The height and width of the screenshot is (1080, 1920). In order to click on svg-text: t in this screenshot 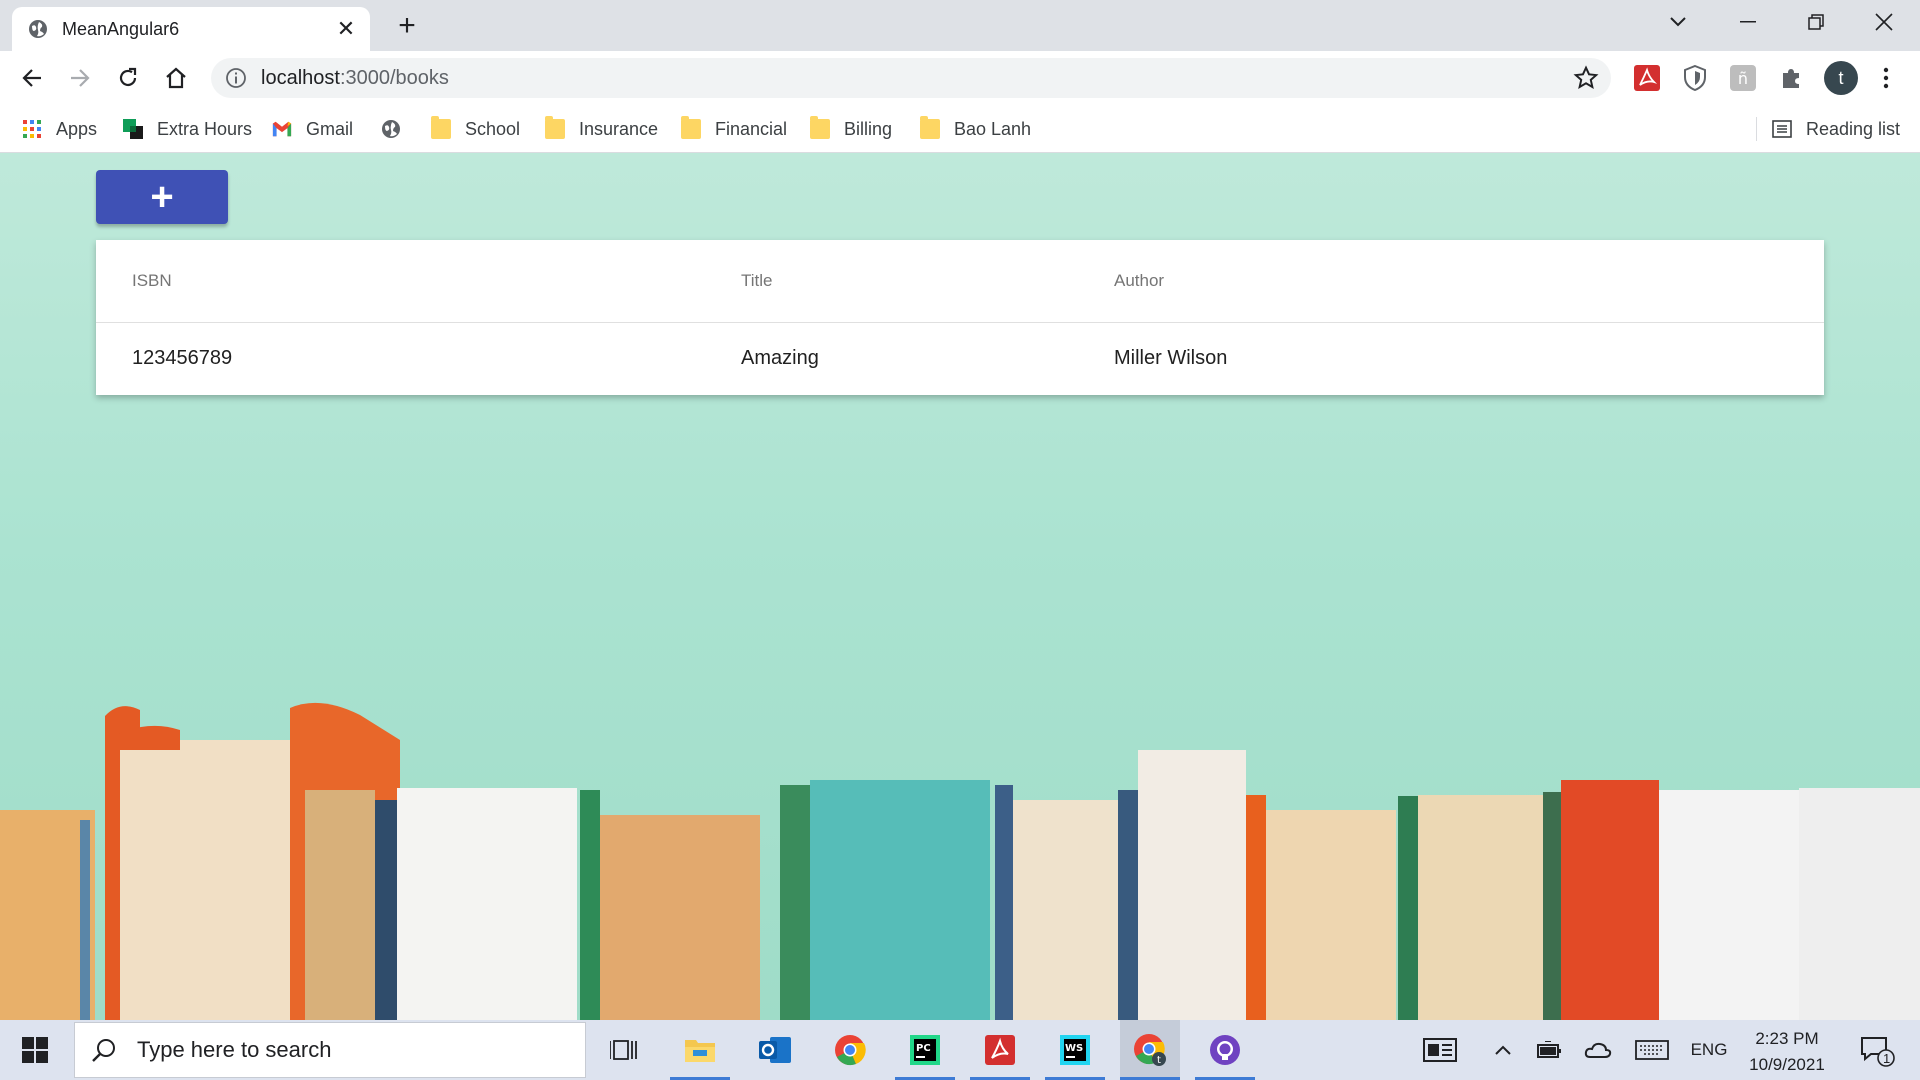, I will do `click(1159, 1060)`.